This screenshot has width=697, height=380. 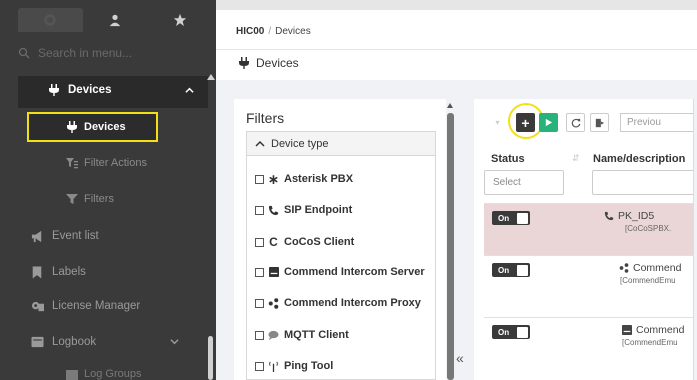 What do you see at coordinates (309, 366) in the screenshot?
I see `filter-label: Ping Tool` at bounding box center [309, 366].